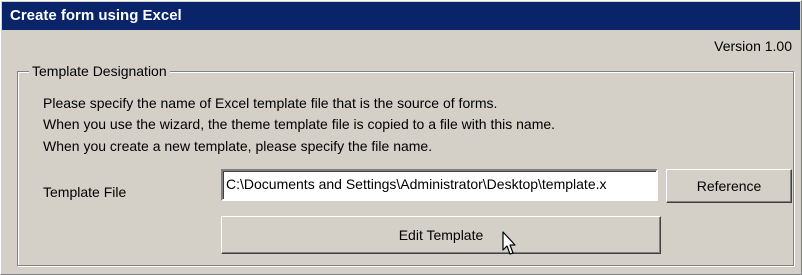 Image resolution: width=802 pixels, height=275 pixels. What do you see at coordinates (729, 186) in the screenshot?
I see `reference-button: Reference` at bounding box center [729, 186].